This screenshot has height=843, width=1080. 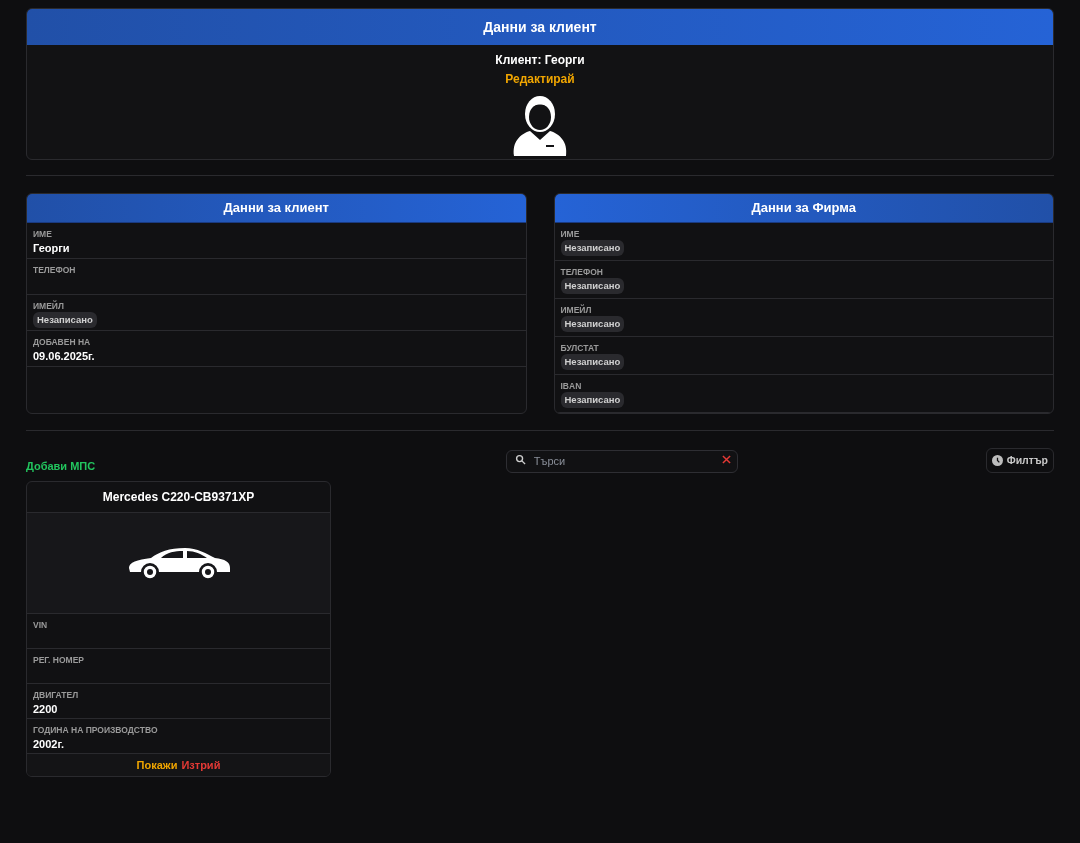 I want to click on clear-icon, so click(x=726, y=459).